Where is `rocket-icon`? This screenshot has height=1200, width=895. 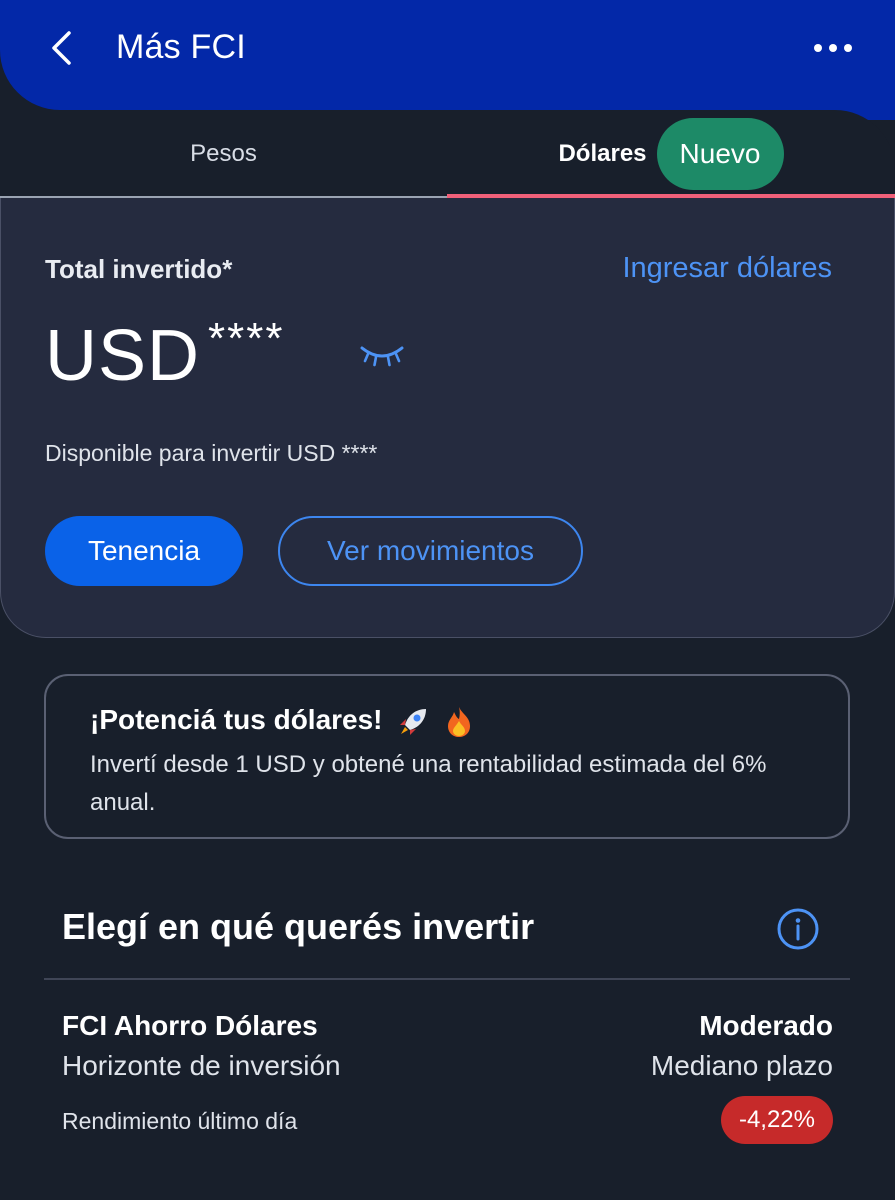 rocket-icon is located at coordinates (413, 721).